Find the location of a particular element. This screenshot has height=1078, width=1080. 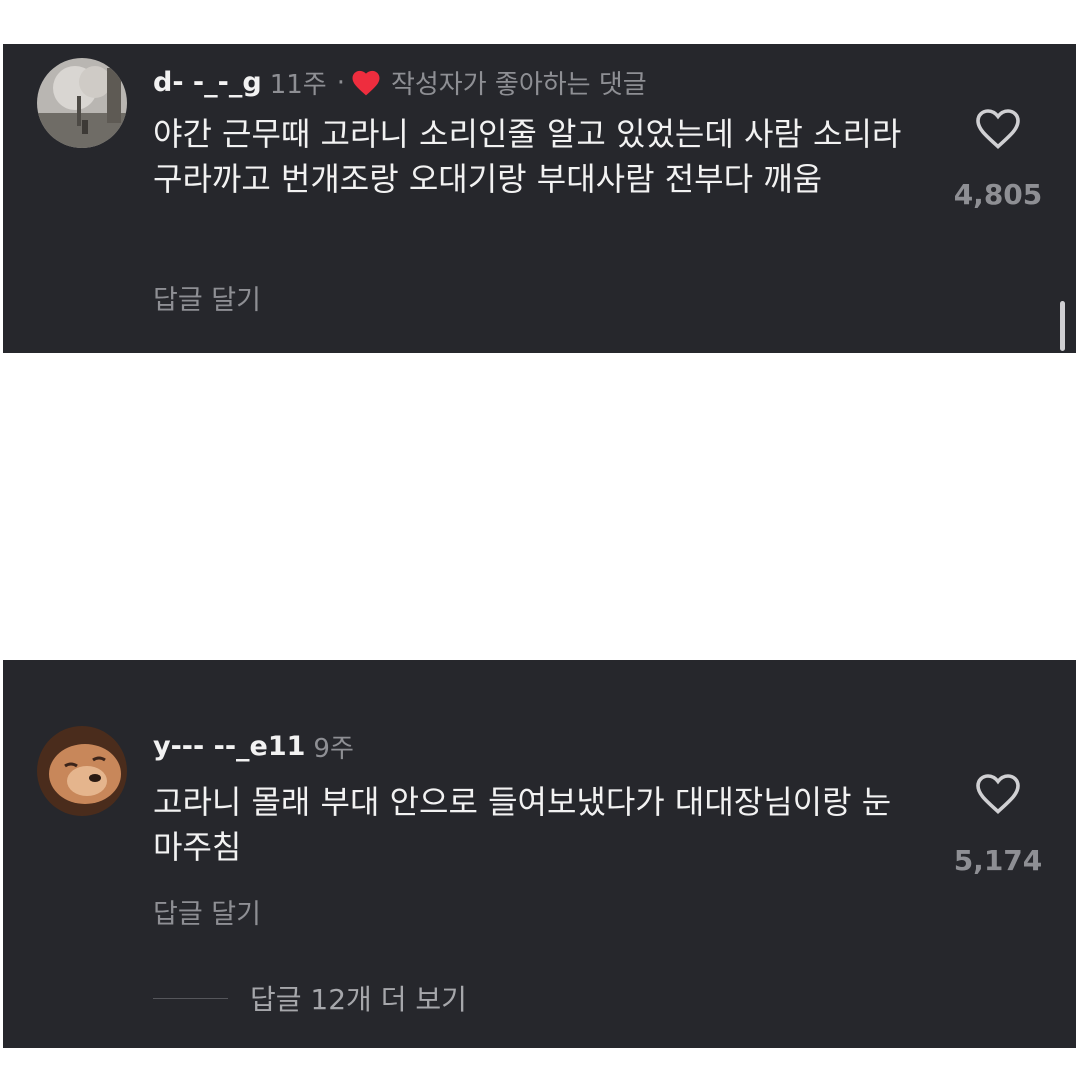

heart-filled-icon is located at coordinates (366, 82).